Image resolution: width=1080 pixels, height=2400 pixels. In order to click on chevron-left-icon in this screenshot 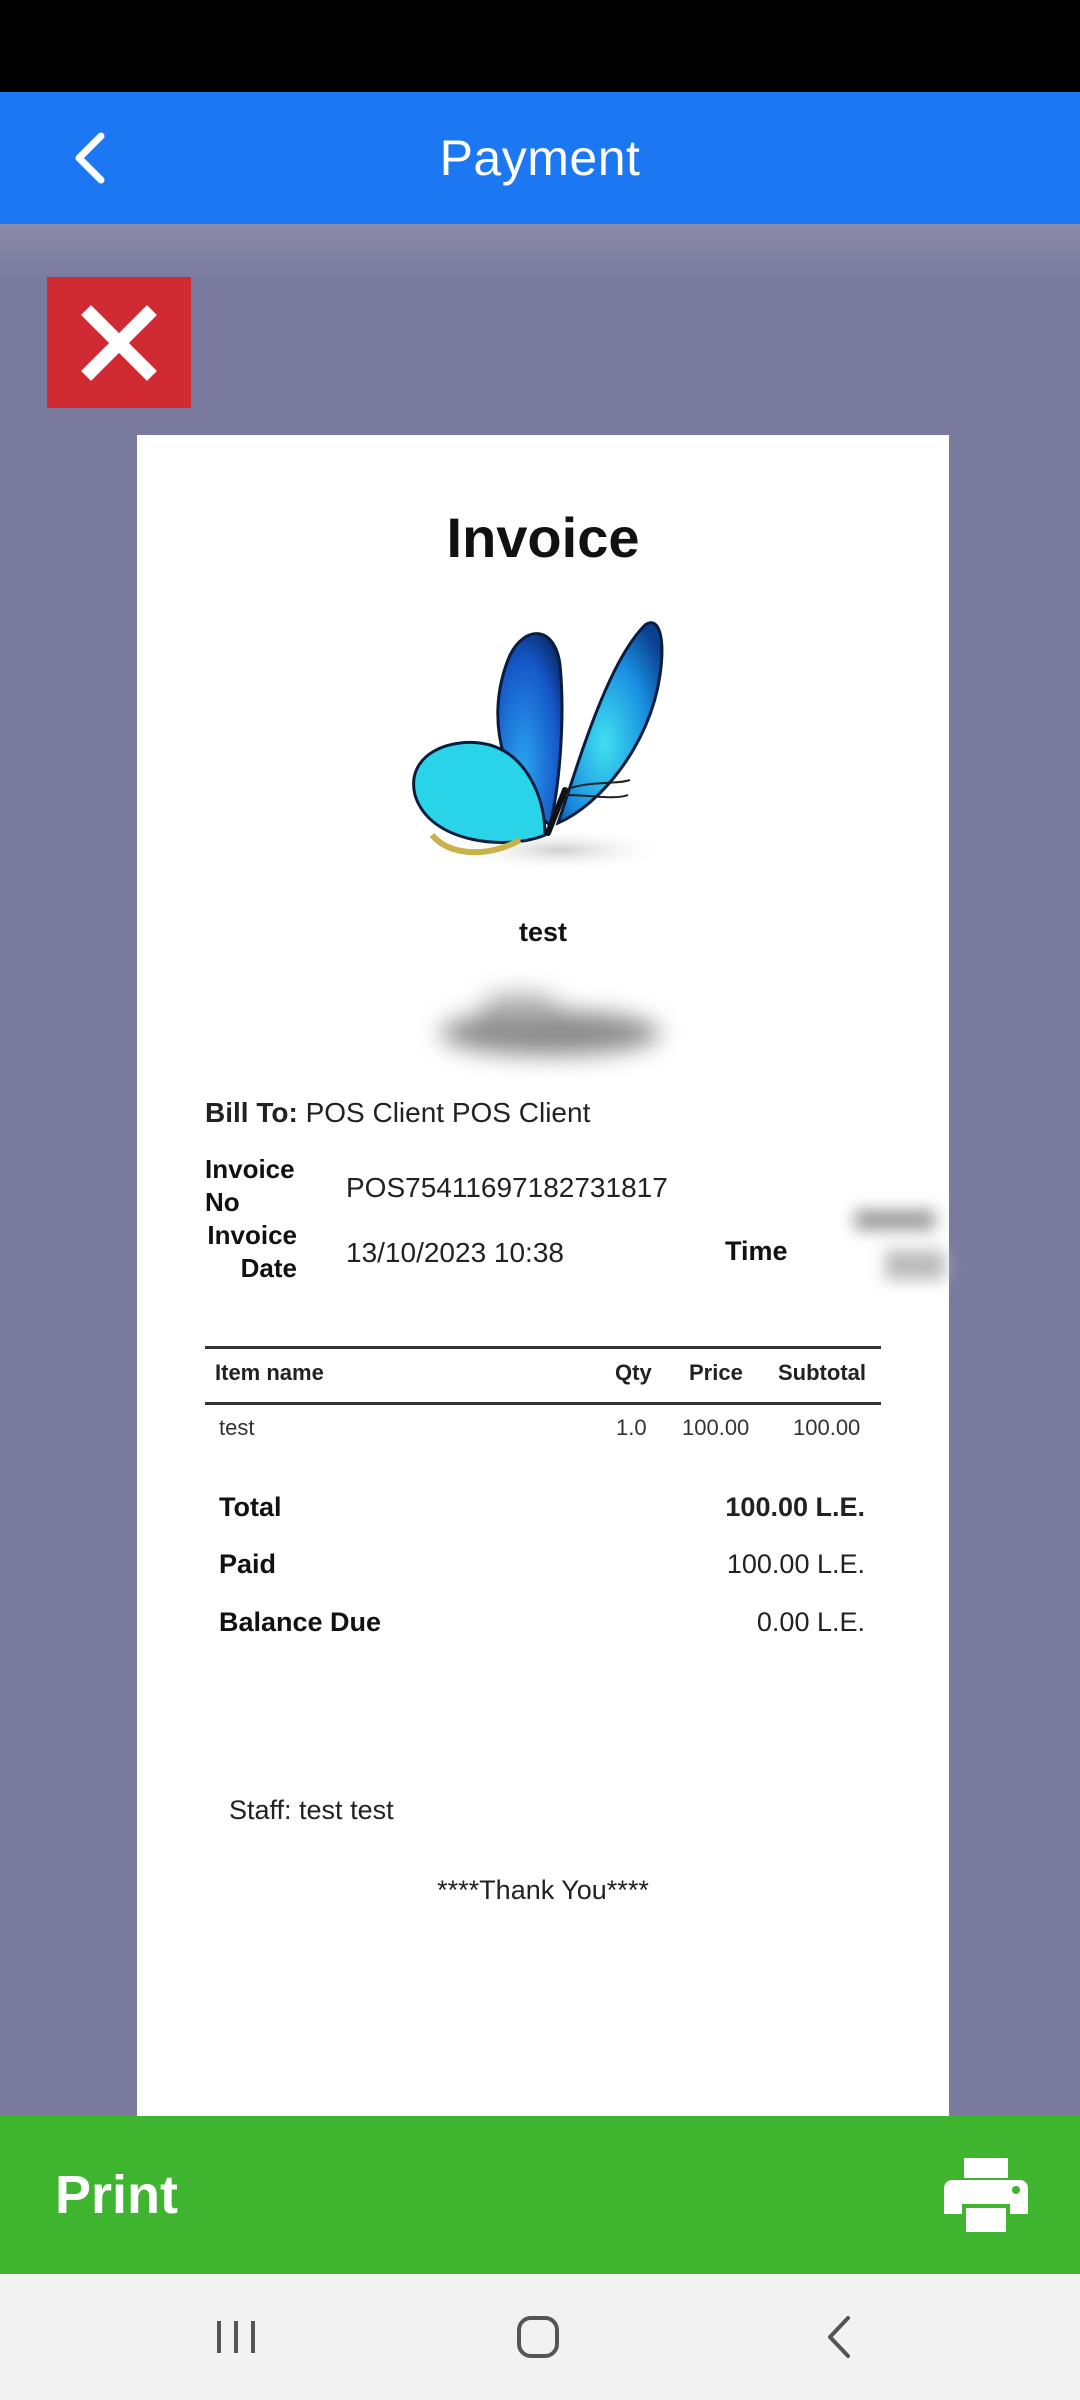, I will do `click(90, 158)`.